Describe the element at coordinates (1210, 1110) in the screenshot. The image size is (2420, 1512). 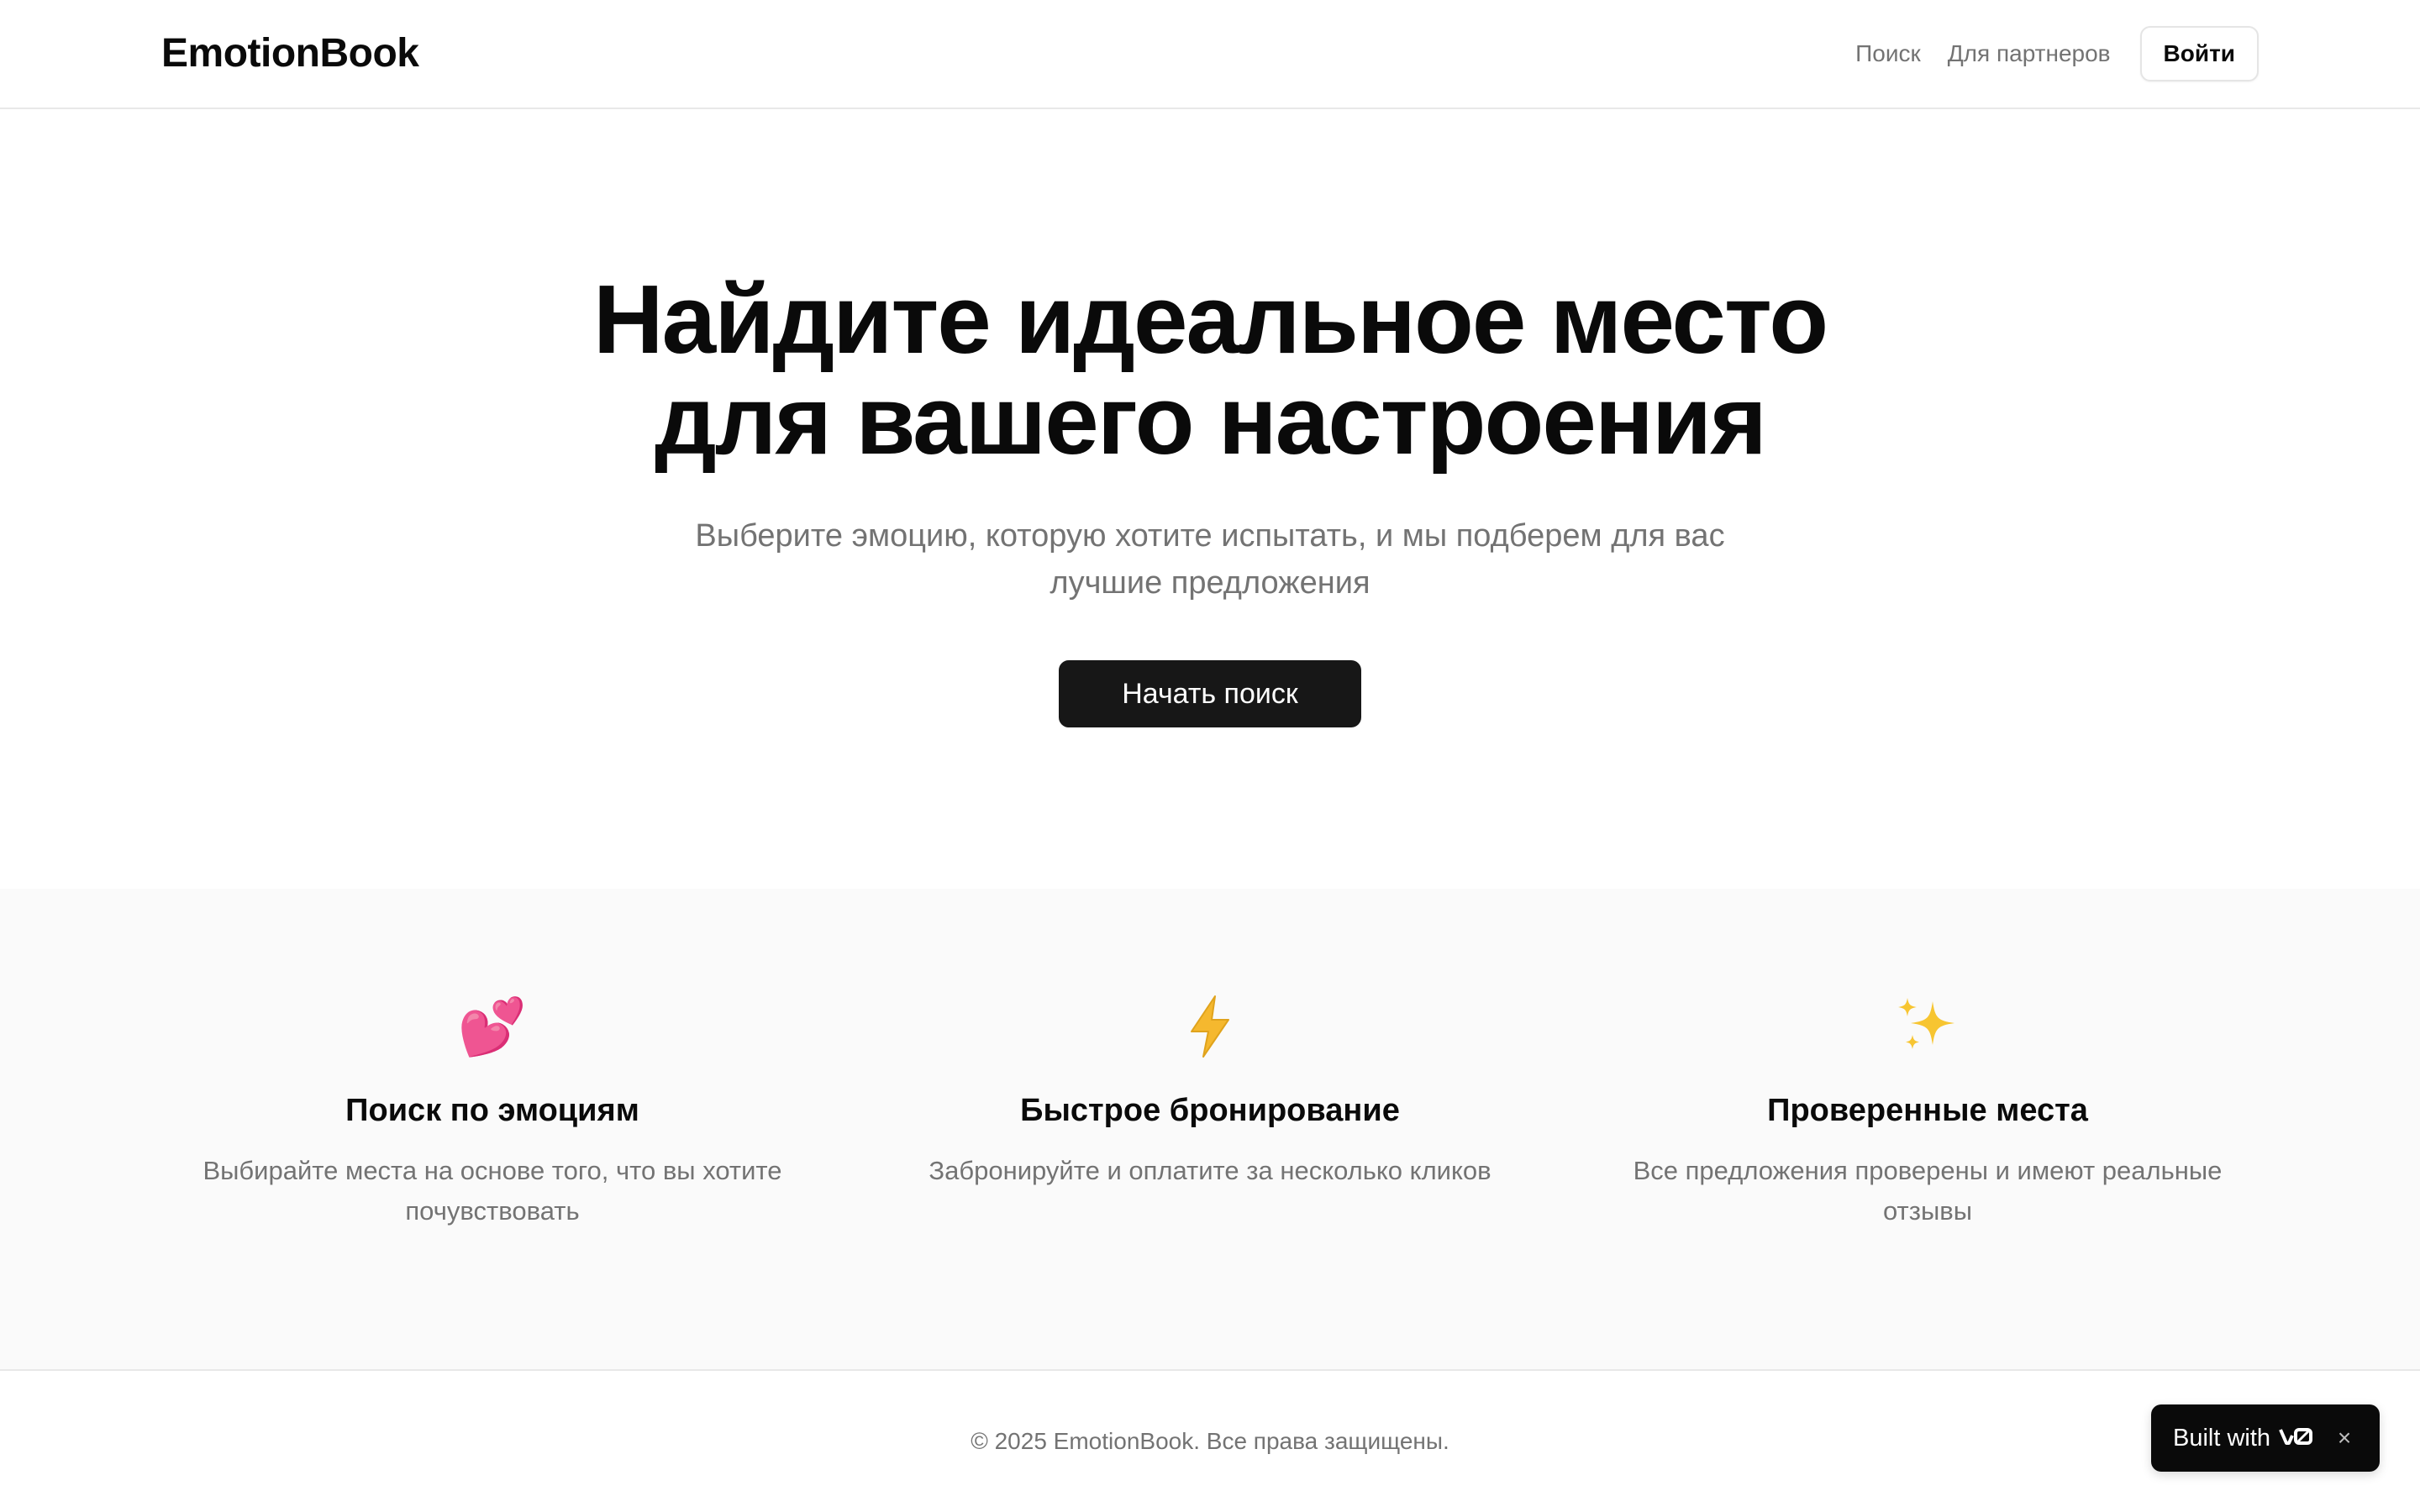
I see `feature-title: Быстрое бронирование` at that location.